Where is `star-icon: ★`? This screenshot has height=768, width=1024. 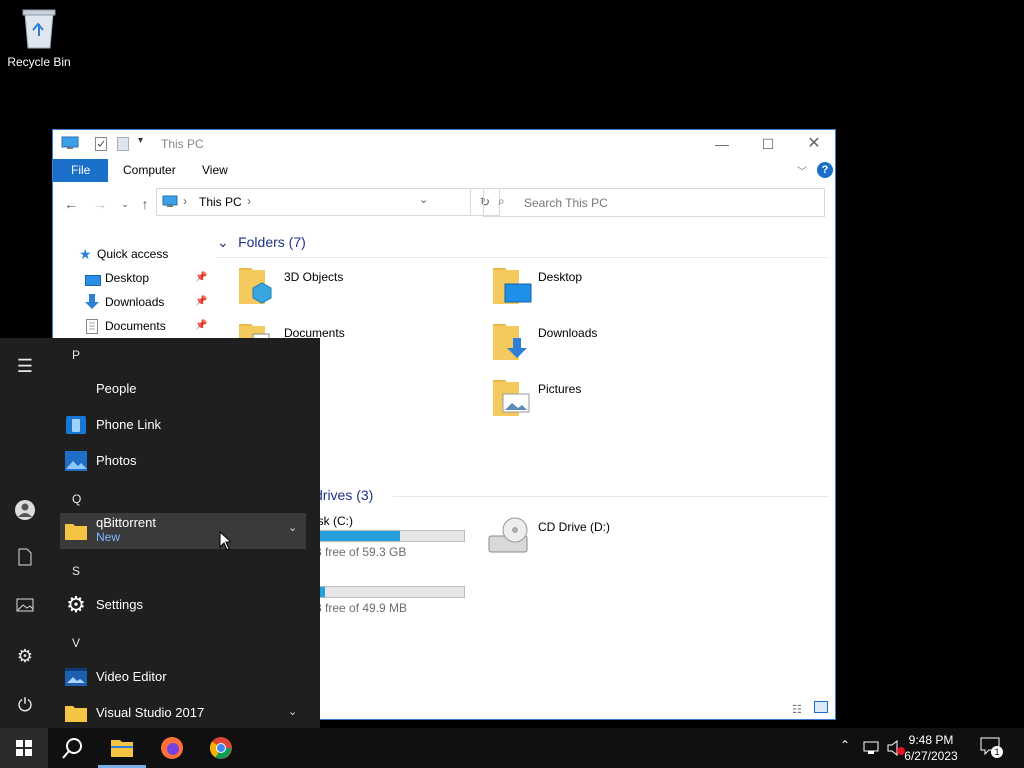
star-icon: ★ is located at coordinates (85, 254).